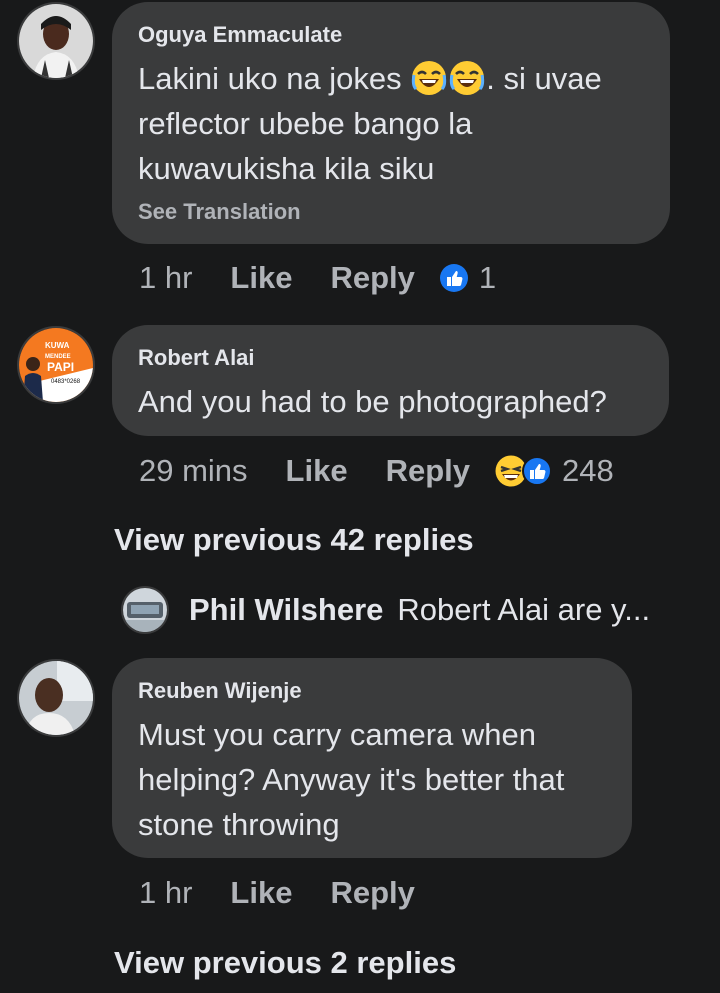 The height and width of the screenshot is (993, 720). Describe the element at coordinates (544, 78) in the screenshot. I see `comment-text-part: . si uvae` at that location.